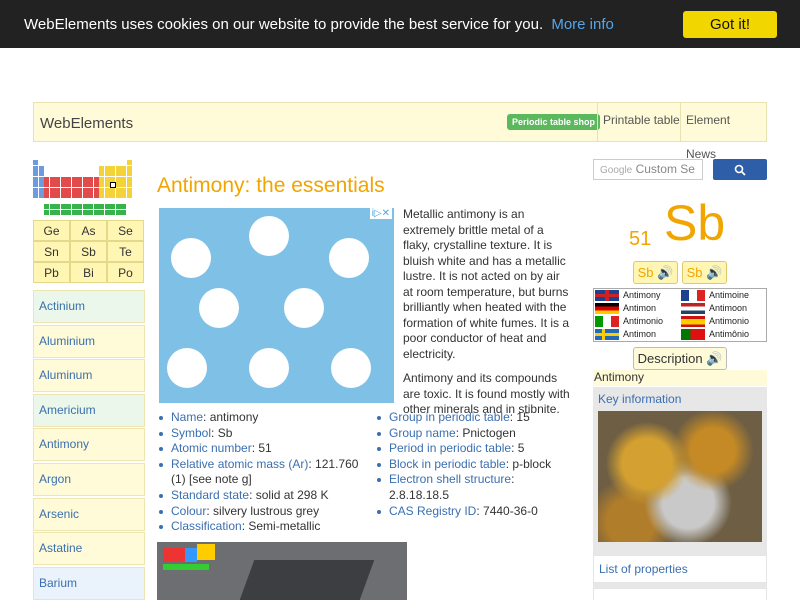 This screenshot has width=800, height=601. Describe the element at coordinates (125, 230) in the screenshot. I see `cell-se: Se` at that location.